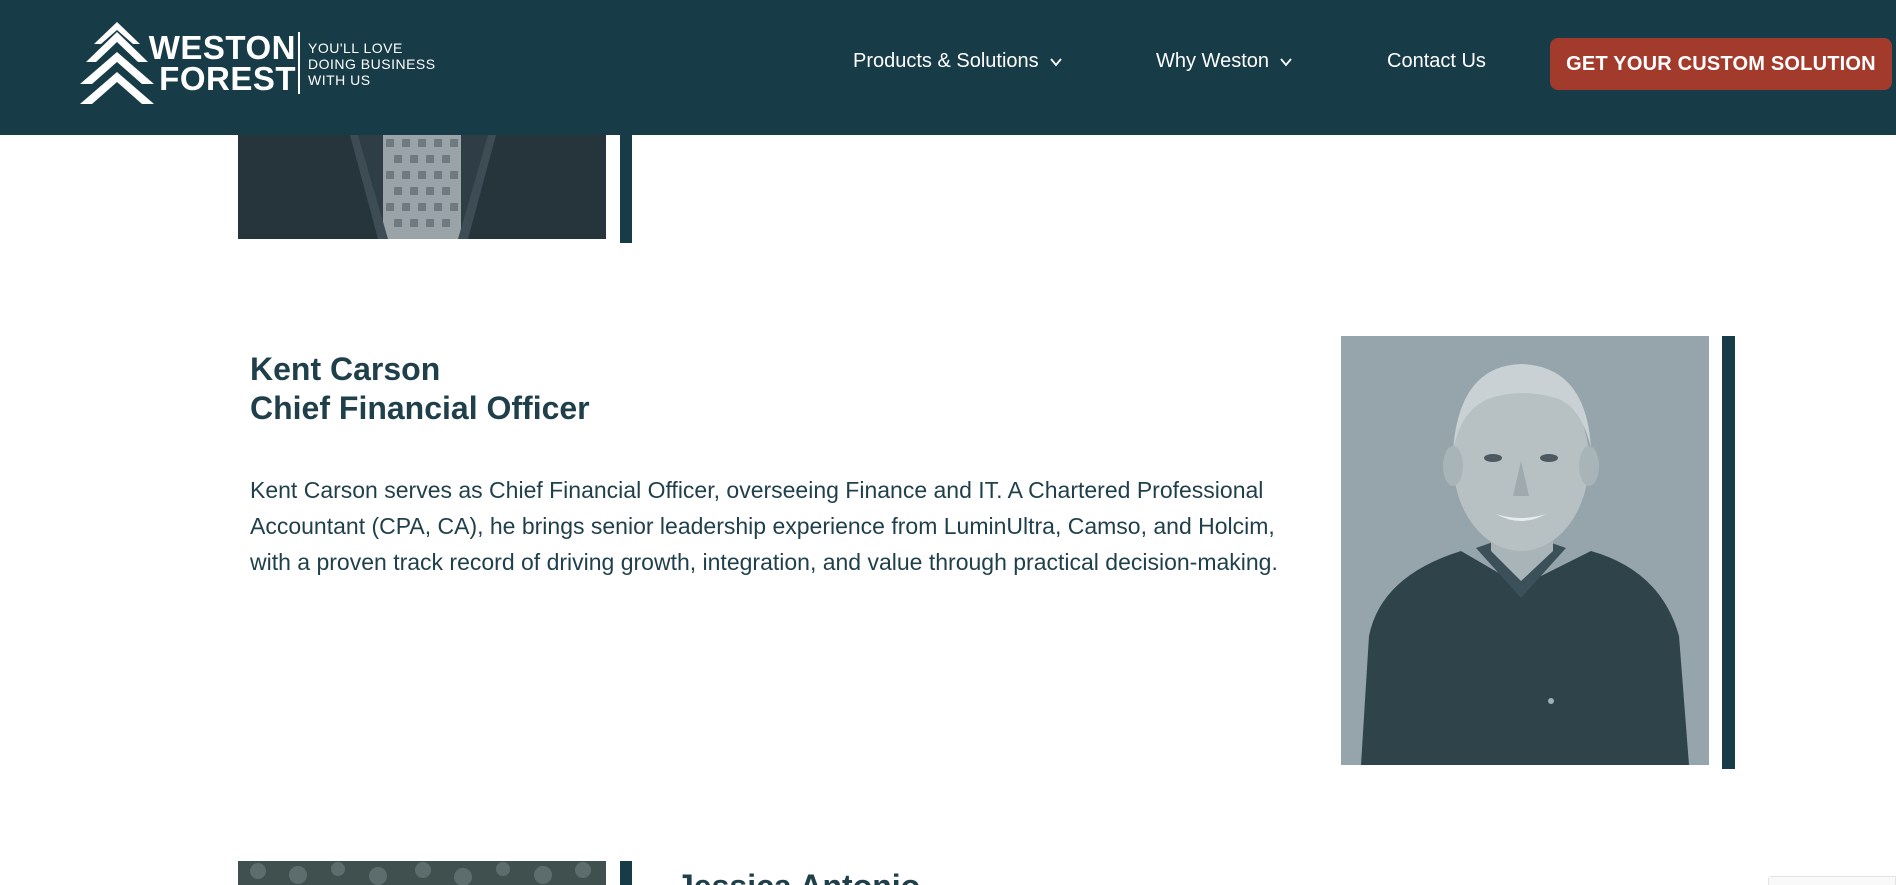 This screenshot has width=1896, height=885. What do you see at coordinates (1721, 64) in the screenshot?
I see `get-custom-solution-button: GET YOUR CUSTOM SOLUTION` at bounding box center [1721, 64].